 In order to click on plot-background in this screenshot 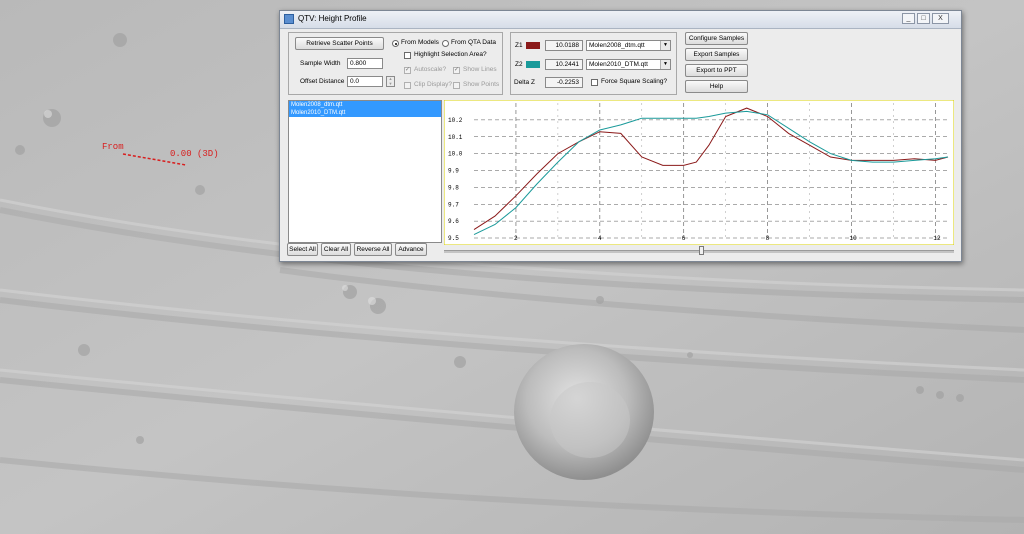, I will do `click(699, 172)`.